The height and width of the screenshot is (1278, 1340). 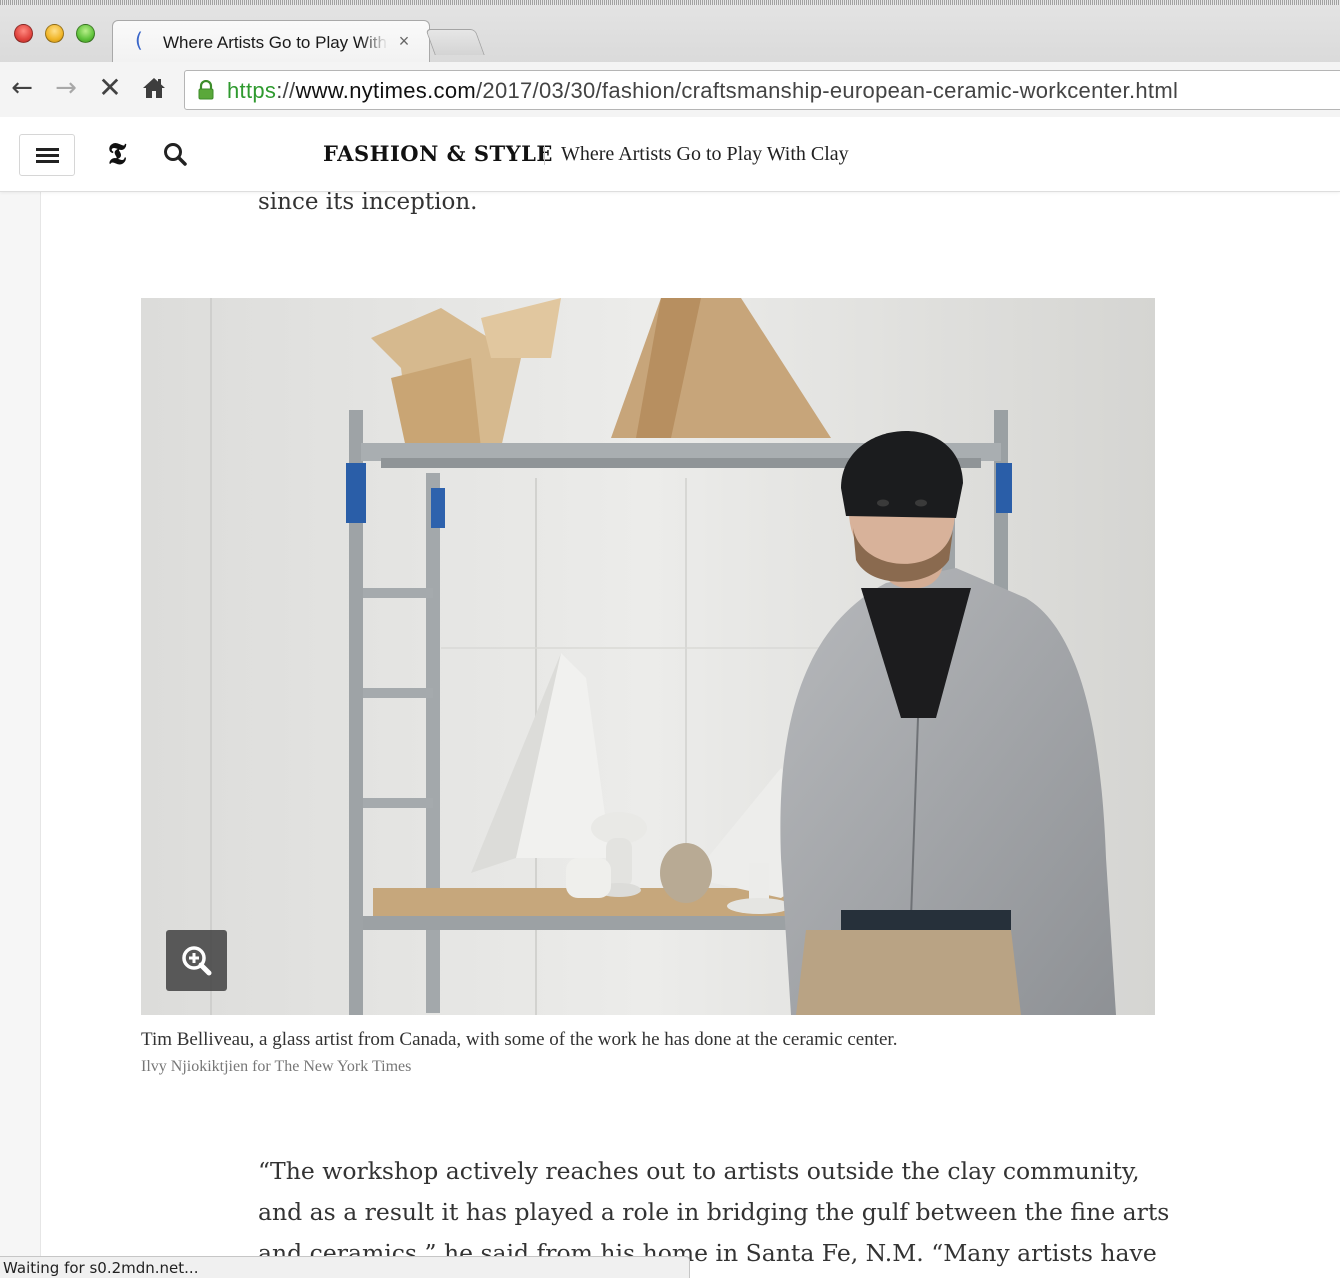 I want to click on arrow-right-icon: →, so click(x=66, y=88).